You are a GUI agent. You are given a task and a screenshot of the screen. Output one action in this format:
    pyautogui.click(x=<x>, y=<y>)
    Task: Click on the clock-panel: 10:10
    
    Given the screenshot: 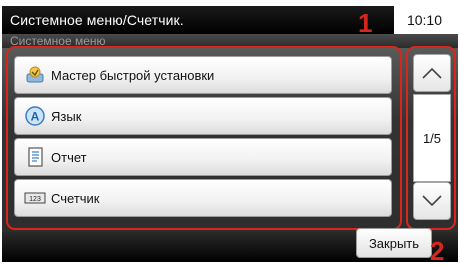 What is the action you would take?
    pyautogui.click(x=426, y=20)
    